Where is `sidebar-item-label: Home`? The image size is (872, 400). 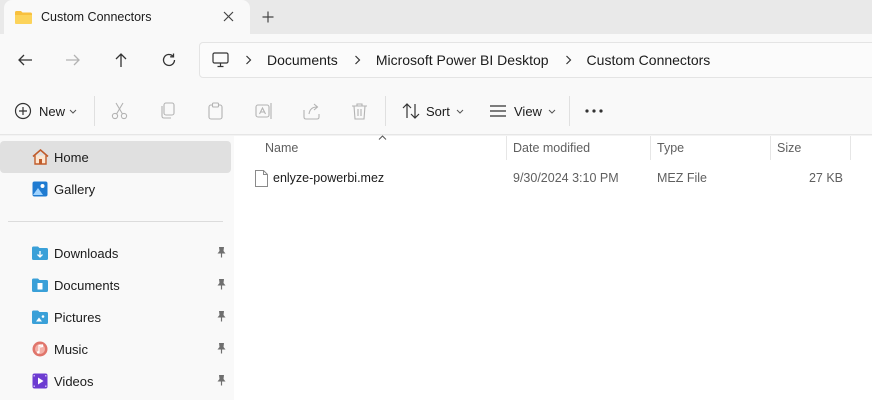 sidebar-item-label: Home is located at coordinates (71, 157).